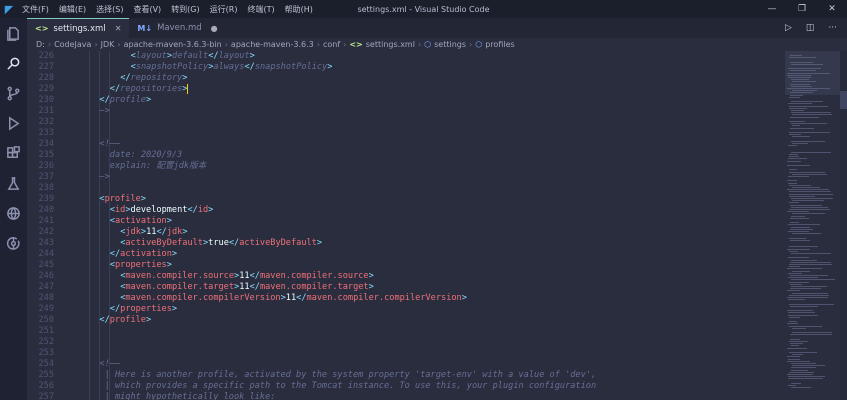  What do you see at coordinates (13, 123) in the screenshot?
I see `run-debug-icon` at bounding box center [13, 123].